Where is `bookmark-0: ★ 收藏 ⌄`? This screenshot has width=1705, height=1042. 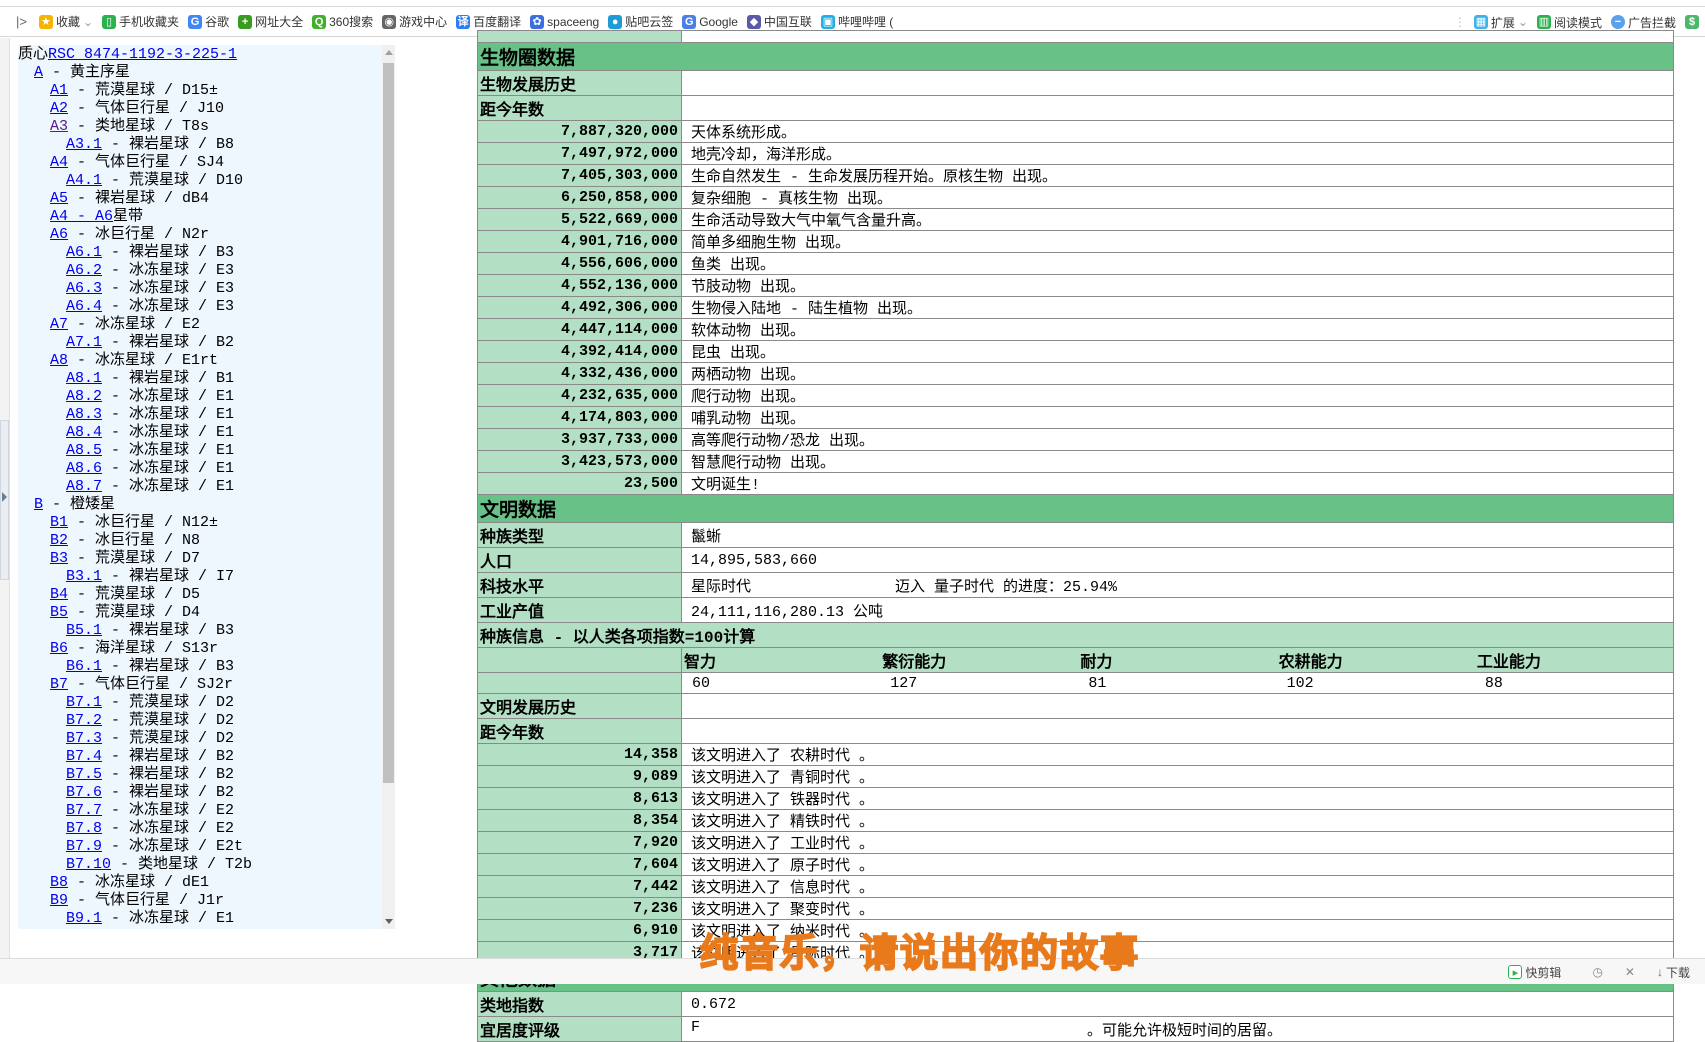
bookmark-0: ★ 收藏 ⌄ is located at coordinates (65, 21).